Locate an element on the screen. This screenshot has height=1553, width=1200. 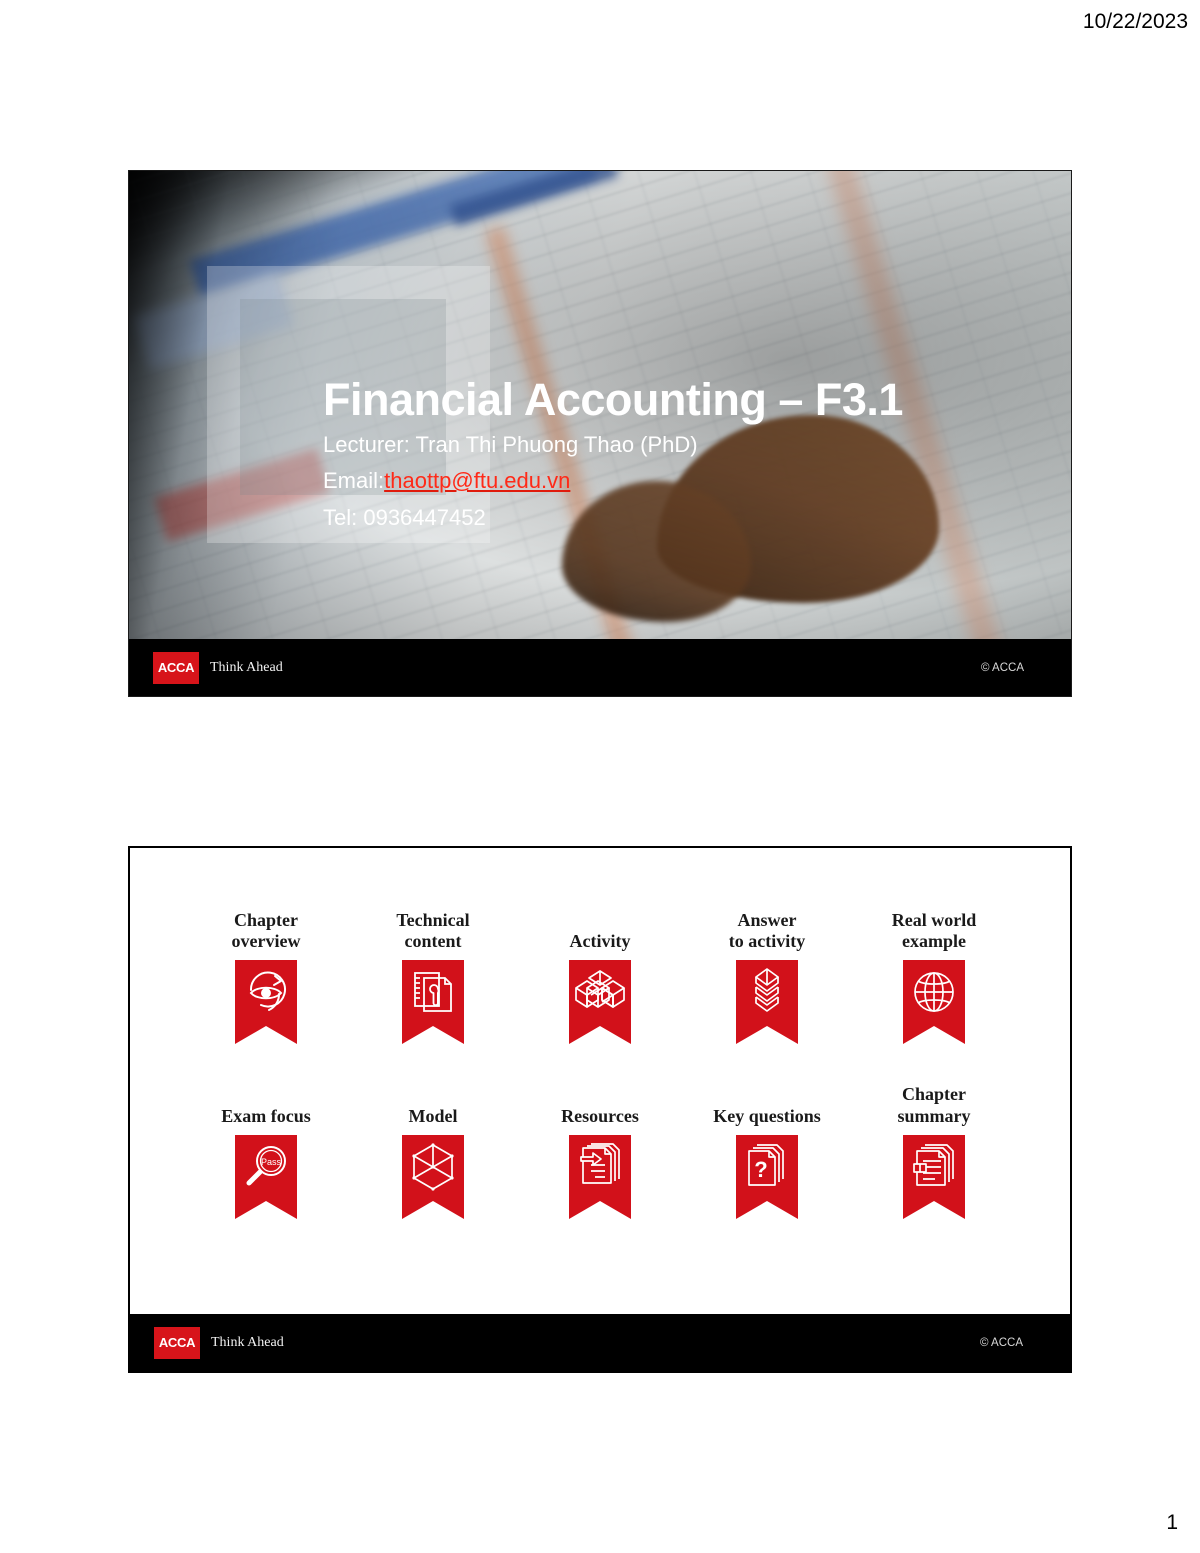
icon-cell-key-questions: Key questions ? is located at coordinates (767, 1162).